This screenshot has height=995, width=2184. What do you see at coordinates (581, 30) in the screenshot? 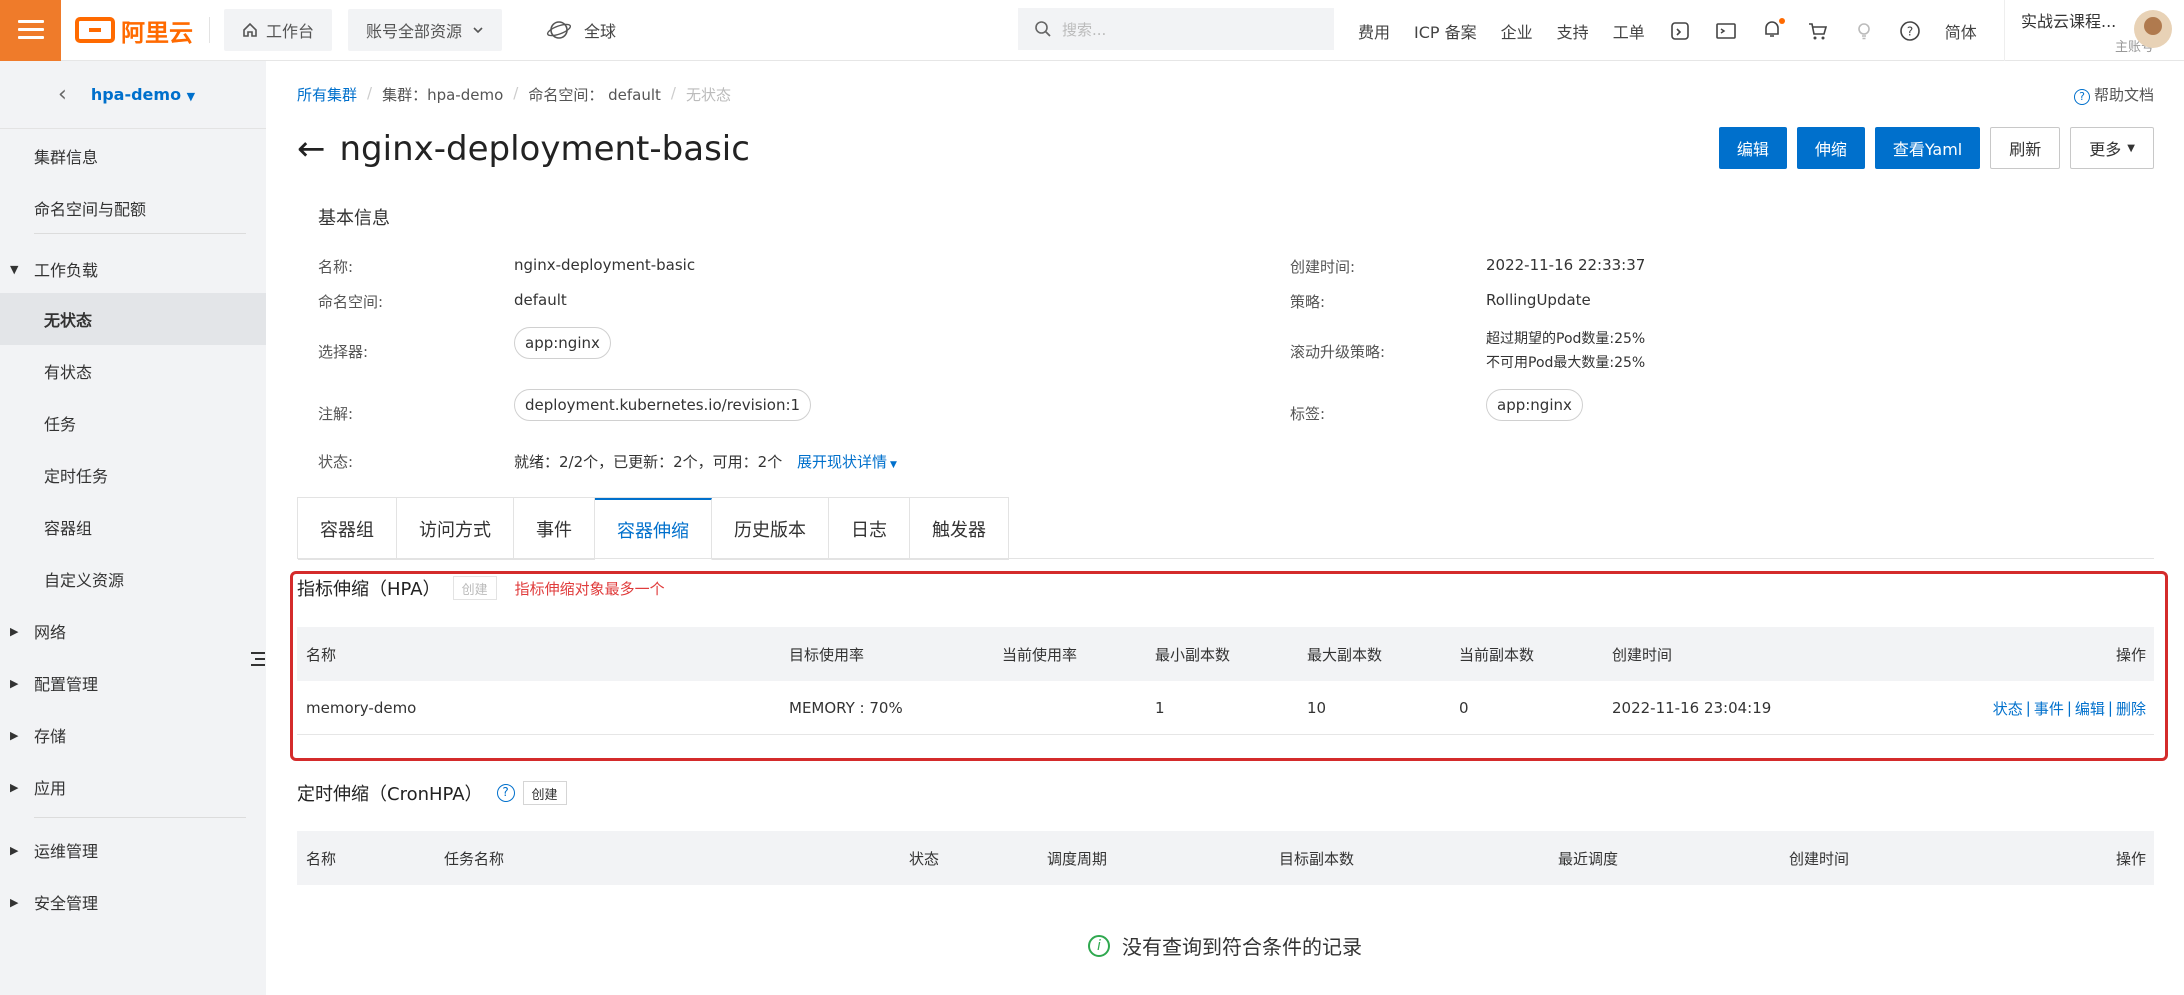
I see `region-selector: 全球` at bounding box center [581, 30].